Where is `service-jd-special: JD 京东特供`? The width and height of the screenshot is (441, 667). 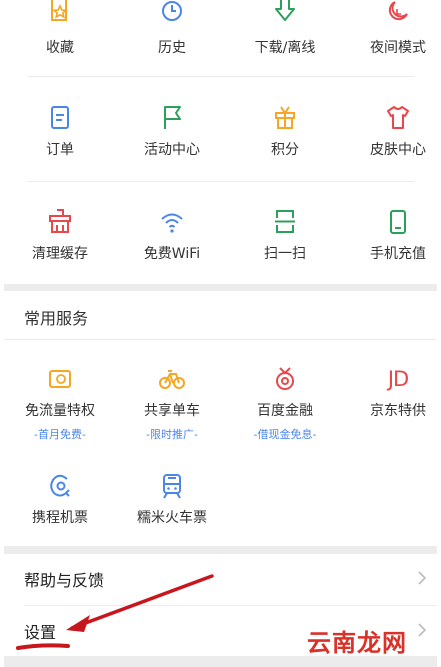 service-jd-special: JD 京东特供 is located at coordinates (392, 393).